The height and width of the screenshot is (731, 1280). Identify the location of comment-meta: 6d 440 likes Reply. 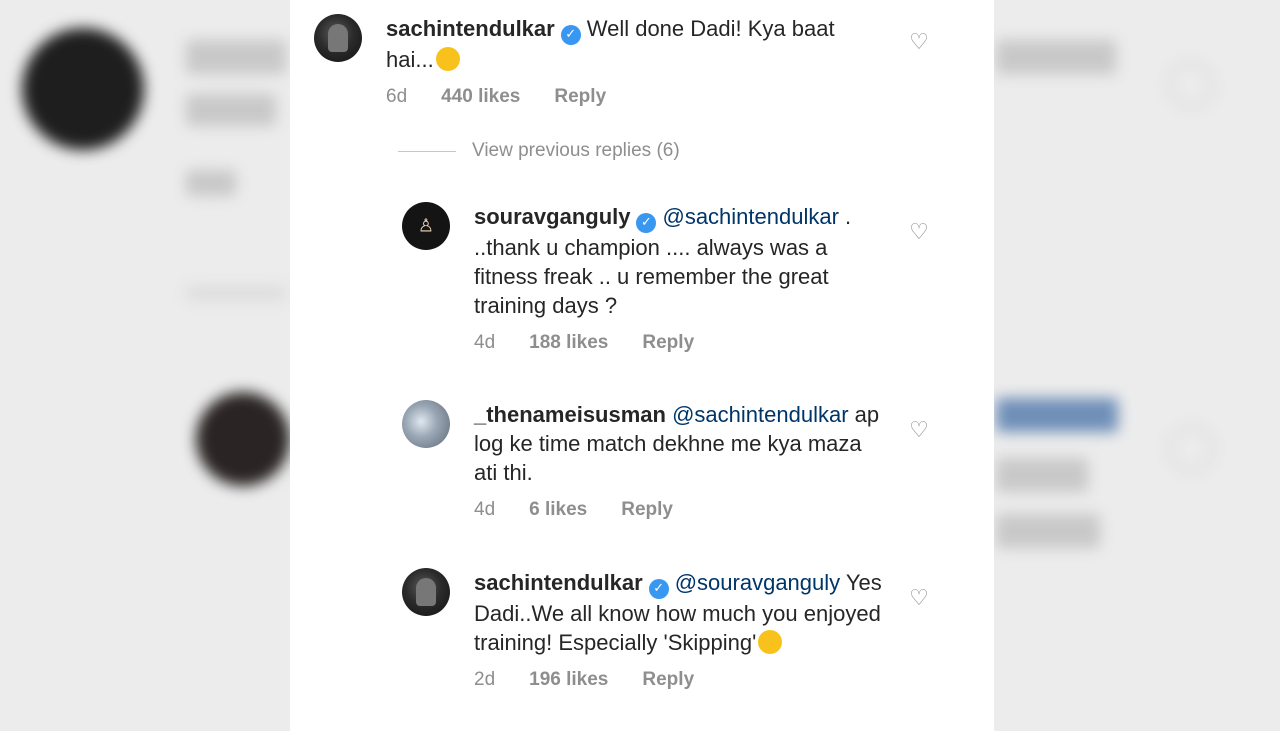
(631, 97).